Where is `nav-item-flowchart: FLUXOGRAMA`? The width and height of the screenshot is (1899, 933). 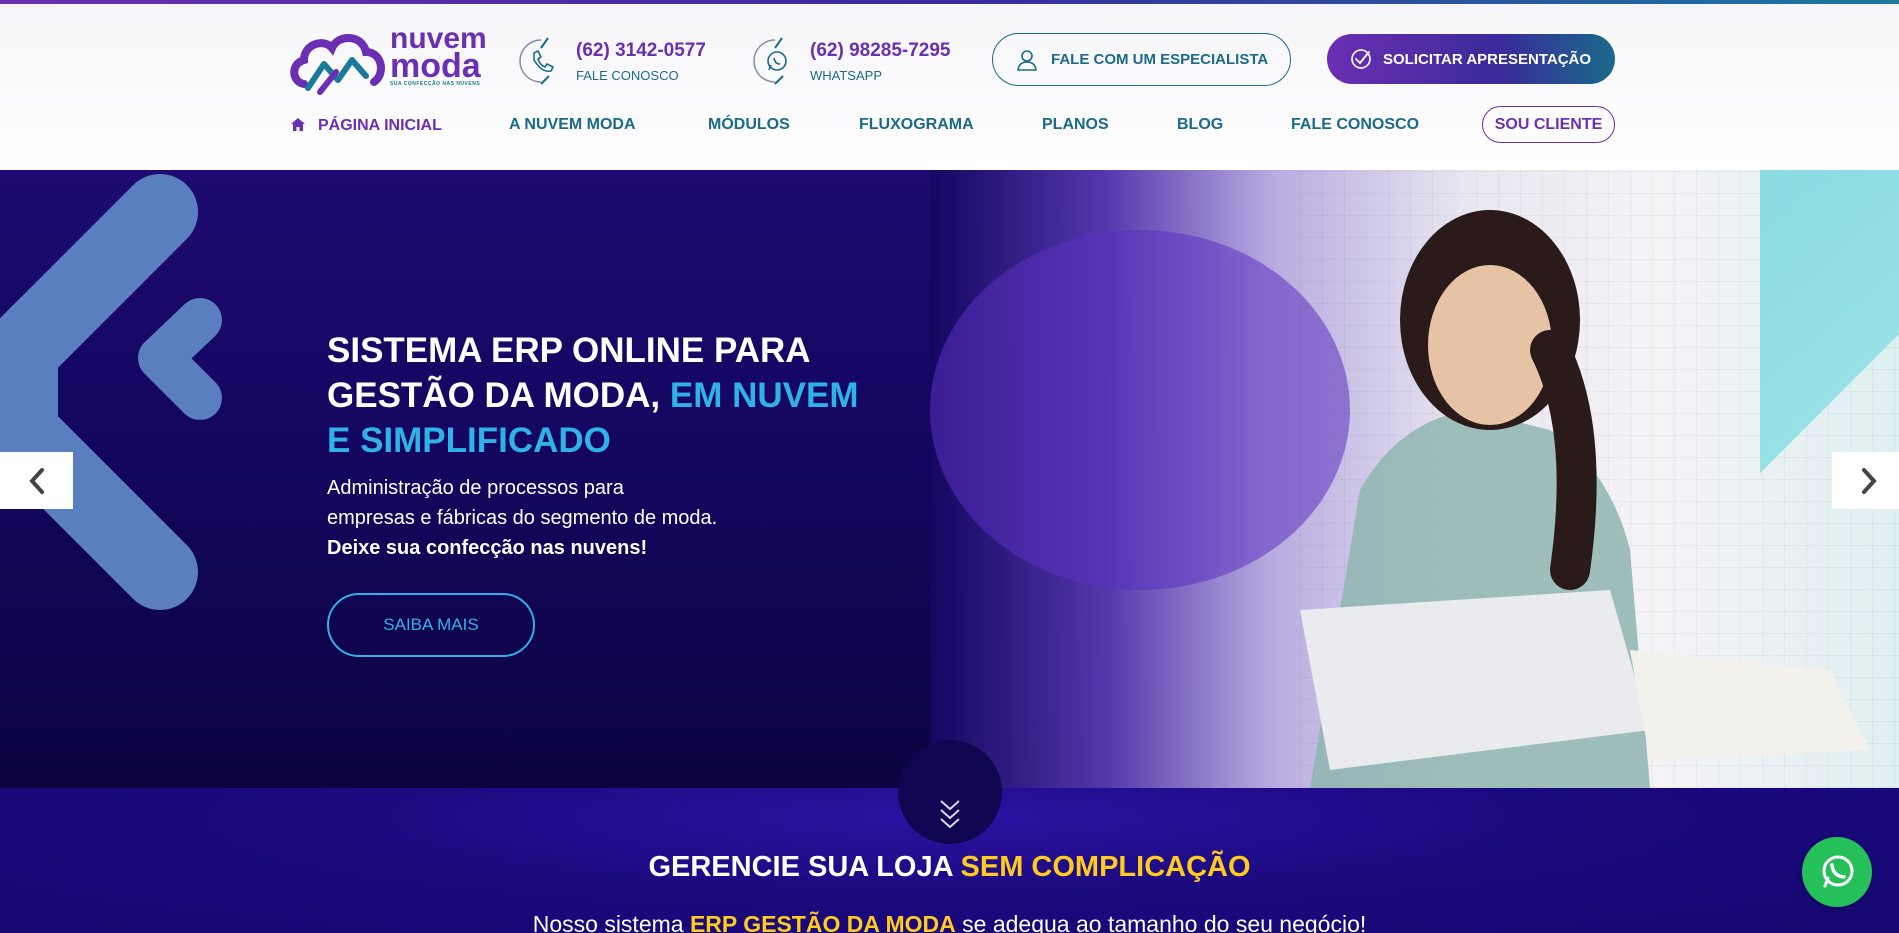 nav-item-flowchart: FLUXOGRAMA is located at coordinates (916, 125).